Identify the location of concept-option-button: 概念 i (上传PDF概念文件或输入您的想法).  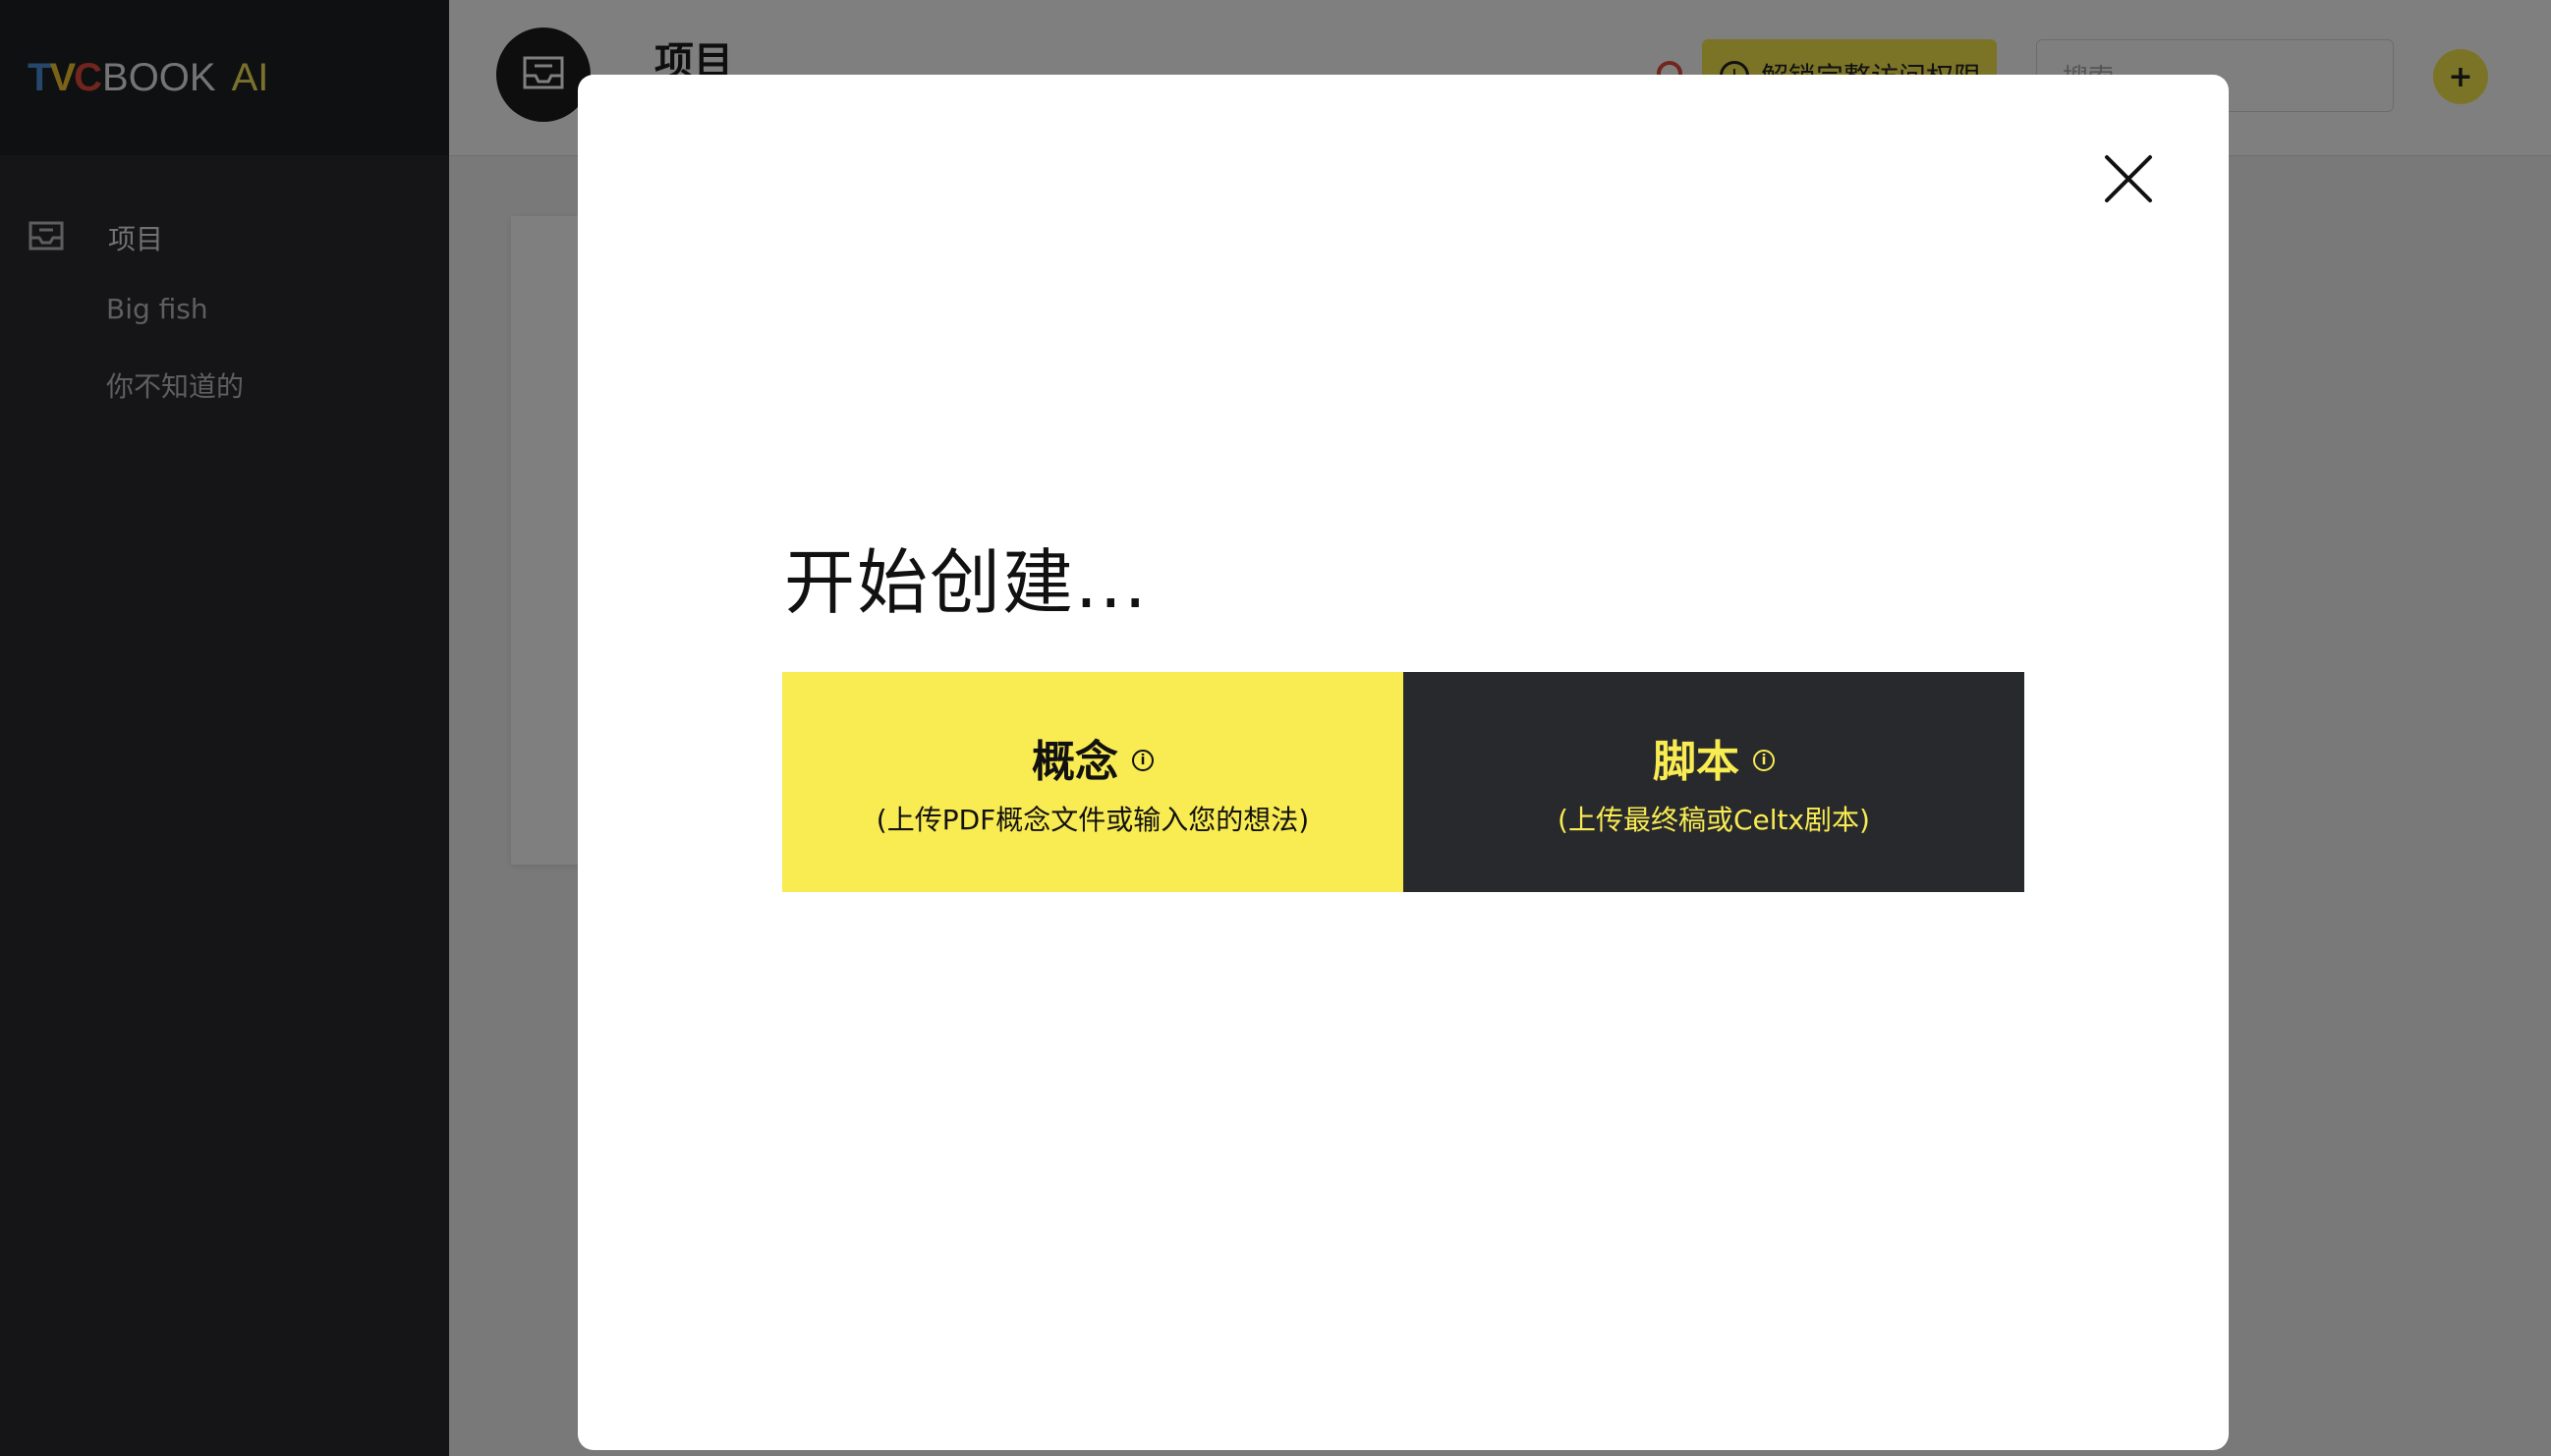
(1092, 782).